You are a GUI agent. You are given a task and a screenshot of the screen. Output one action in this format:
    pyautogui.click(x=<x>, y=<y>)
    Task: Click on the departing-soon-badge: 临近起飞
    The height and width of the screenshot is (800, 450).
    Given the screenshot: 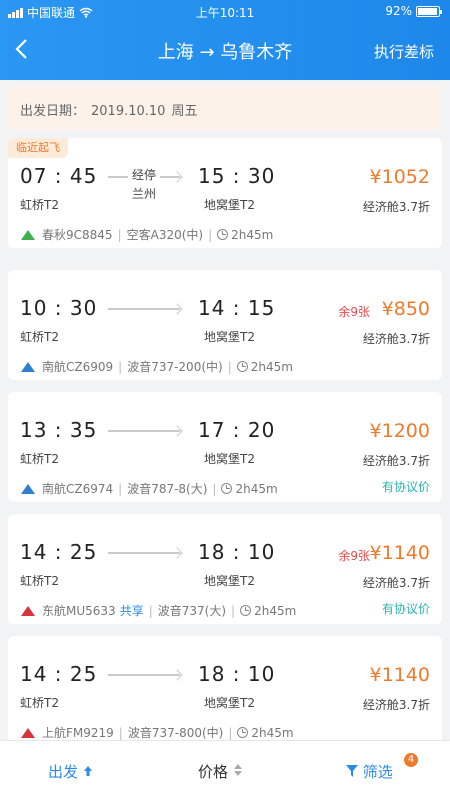 What is the action you would take?
    pyautogui.click(x=38, y=148)
    